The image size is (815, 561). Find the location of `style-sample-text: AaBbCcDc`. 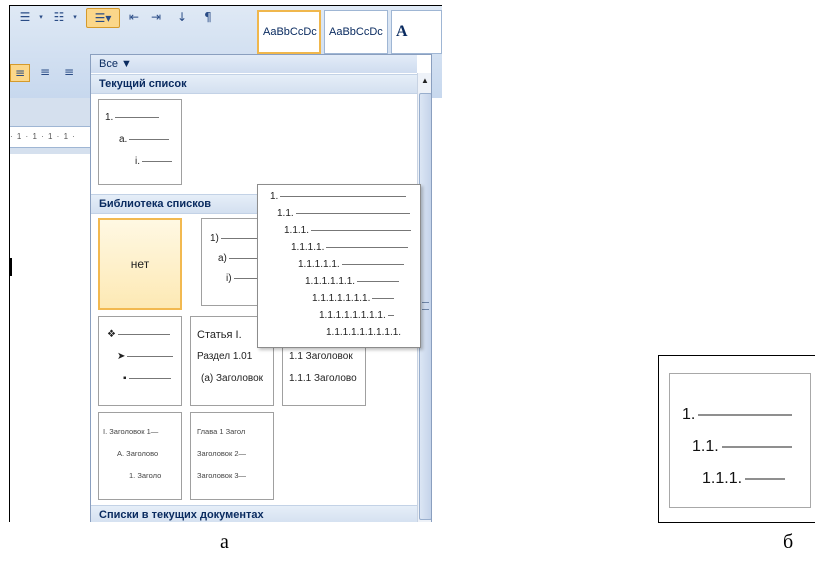

style-sample-text: AaBbCcDc is located at coordinates (356, 32).